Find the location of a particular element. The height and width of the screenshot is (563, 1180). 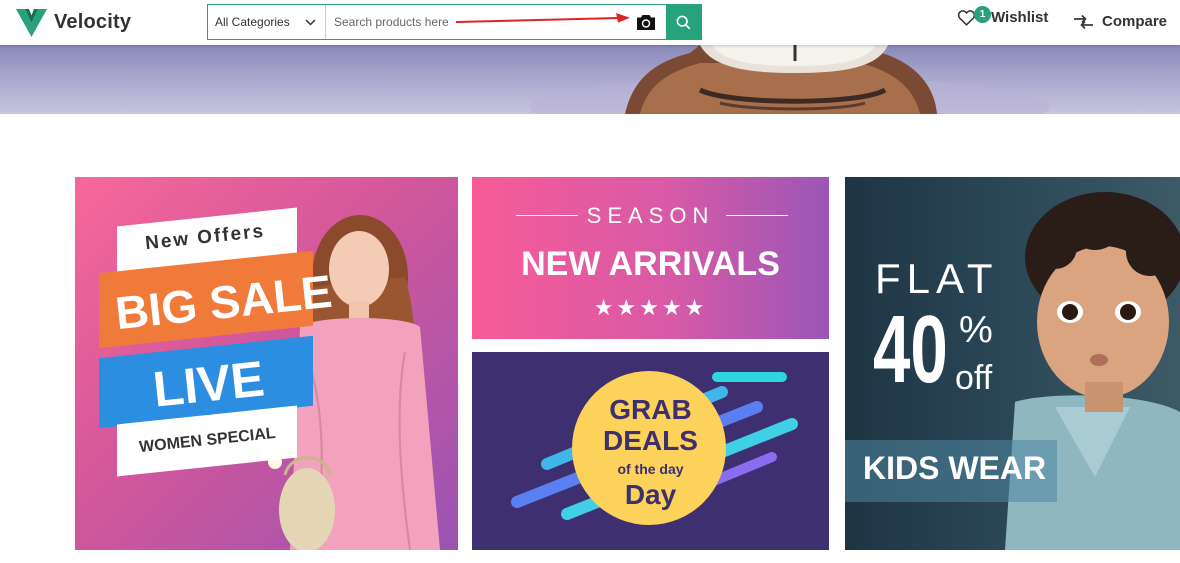

brand-name: Velocity is located at coordinates (93, 21).